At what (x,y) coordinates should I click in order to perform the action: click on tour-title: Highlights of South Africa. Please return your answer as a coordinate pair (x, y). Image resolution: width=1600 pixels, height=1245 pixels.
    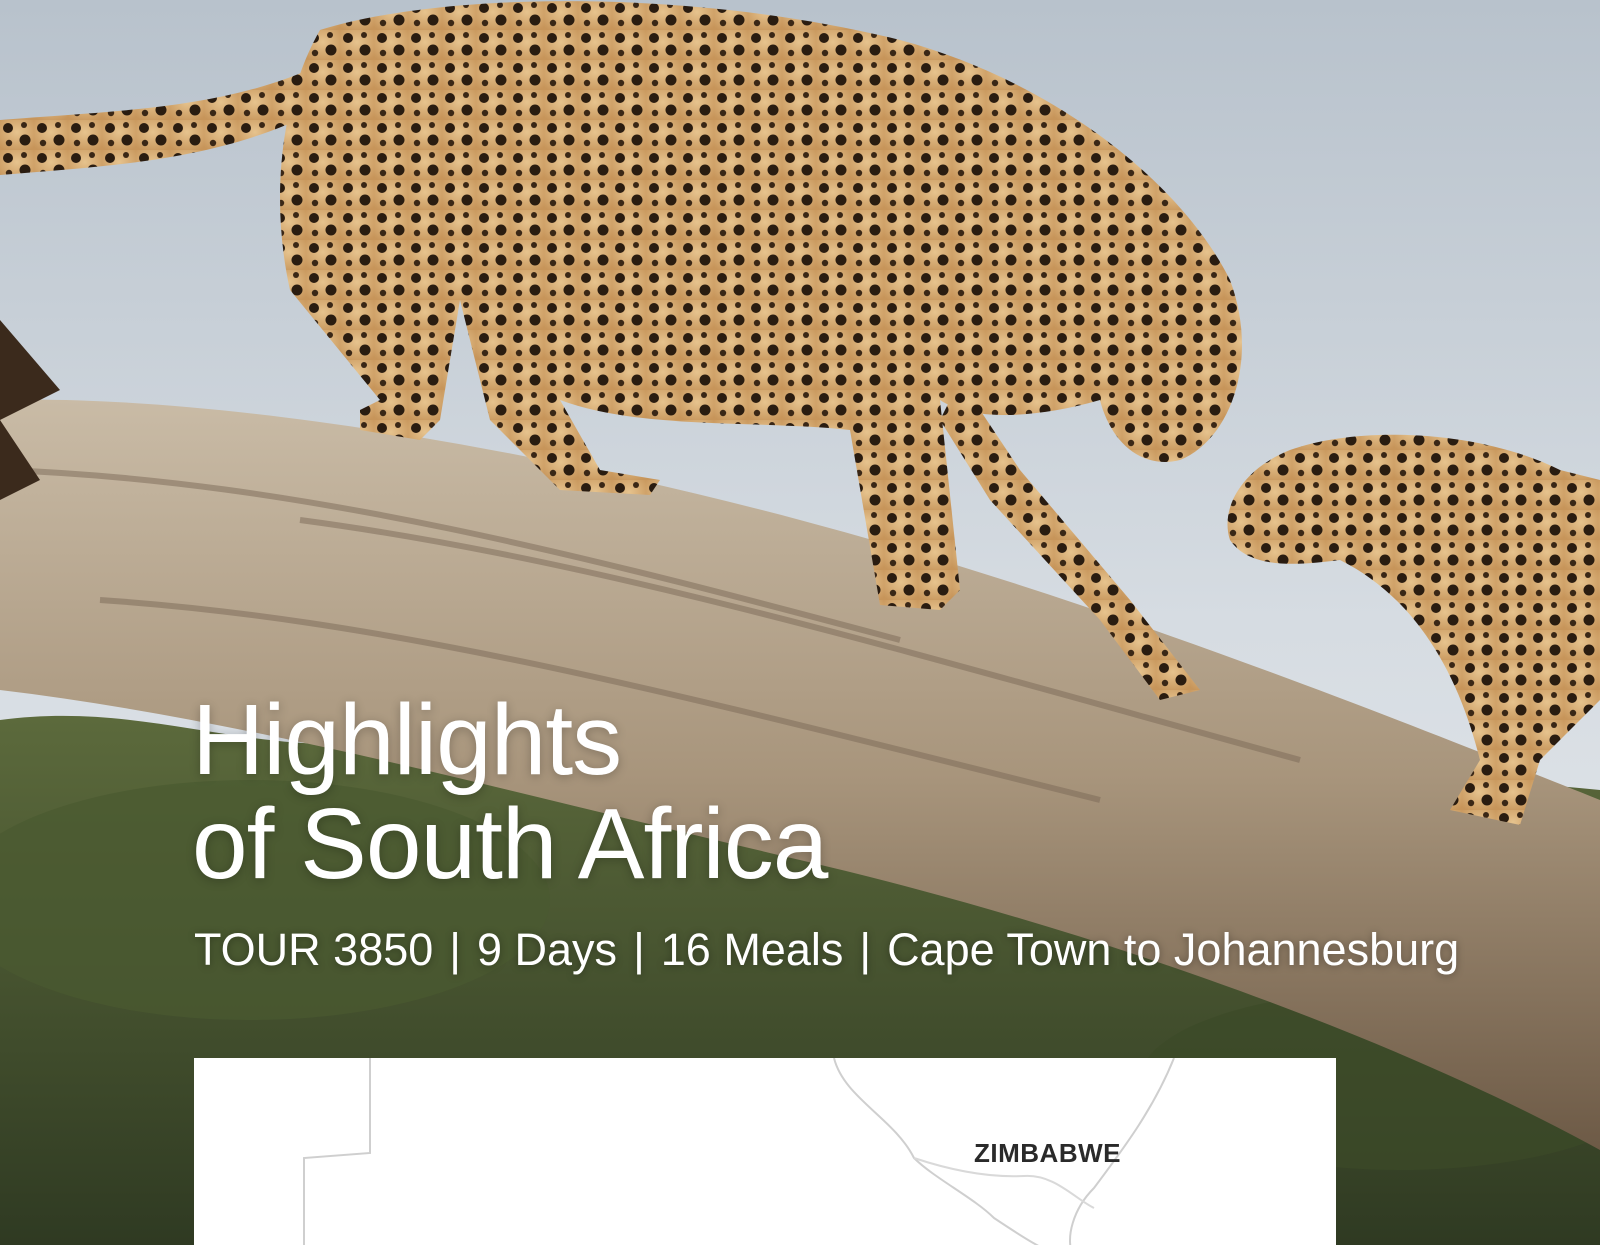
    Looking at the image, I should click on (510, 792).